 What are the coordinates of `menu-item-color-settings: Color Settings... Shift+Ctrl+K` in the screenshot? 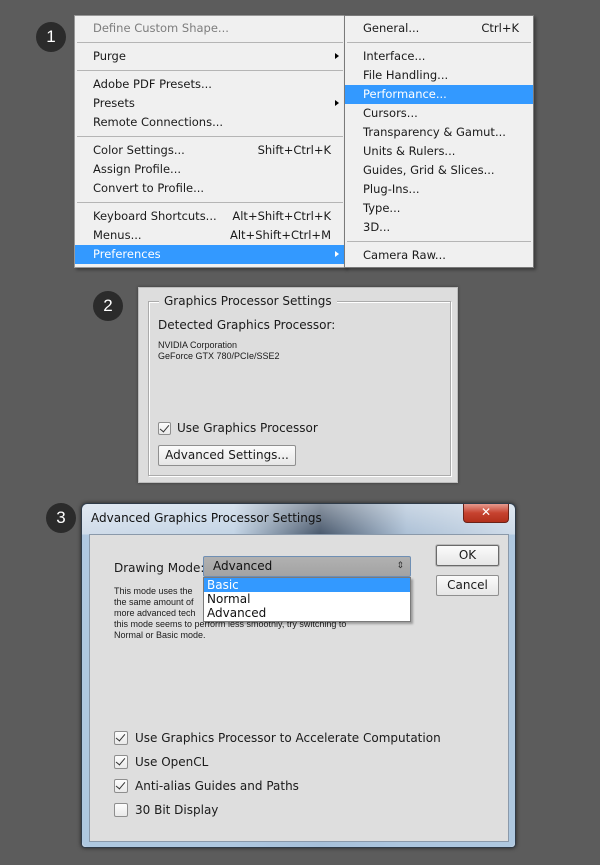 It's located at (210, 150).